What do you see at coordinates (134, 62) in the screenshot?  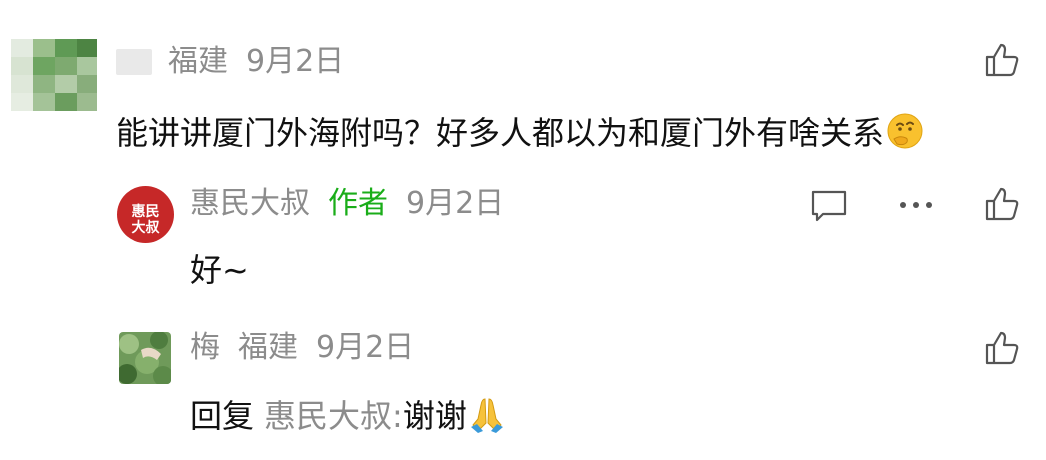 I see `username-blurred` at bounding box center [134, 62].